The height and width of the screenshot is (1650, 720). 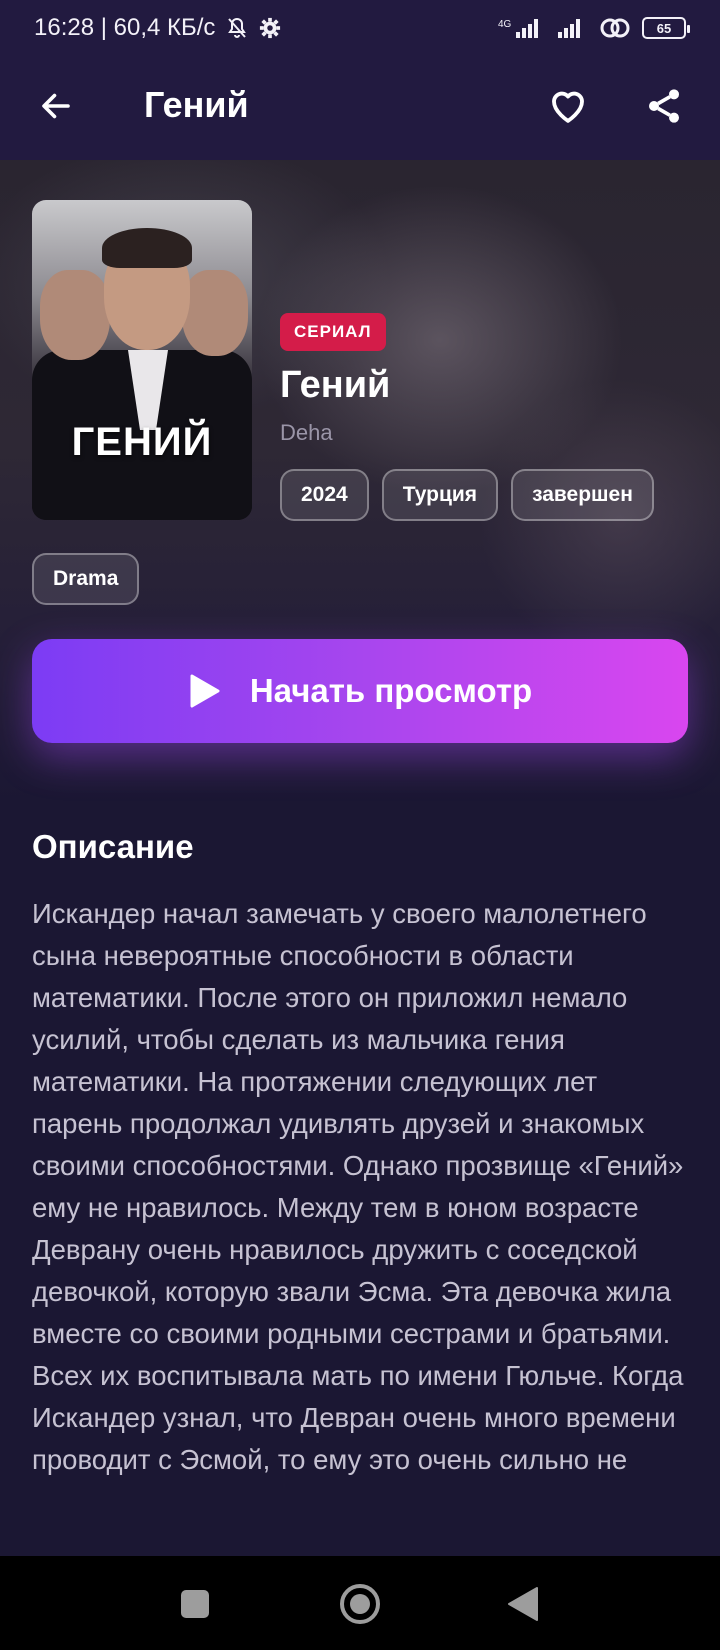 What do you see at coordinates (572, 28) in the screenshot?
I see `signal-icon` at bounding box center [572, 28].